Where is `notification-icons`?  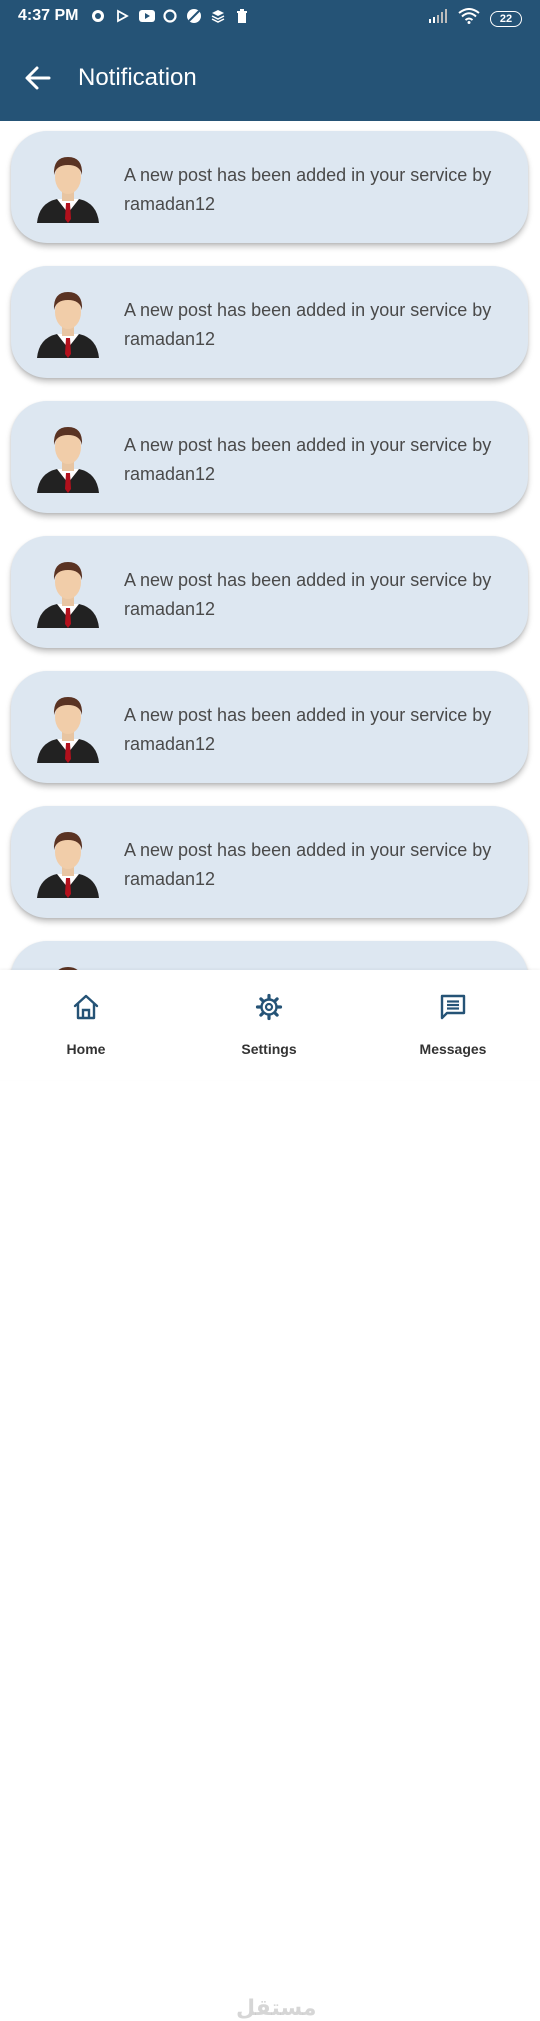 notification-icons is located at coordinates (170, 16).